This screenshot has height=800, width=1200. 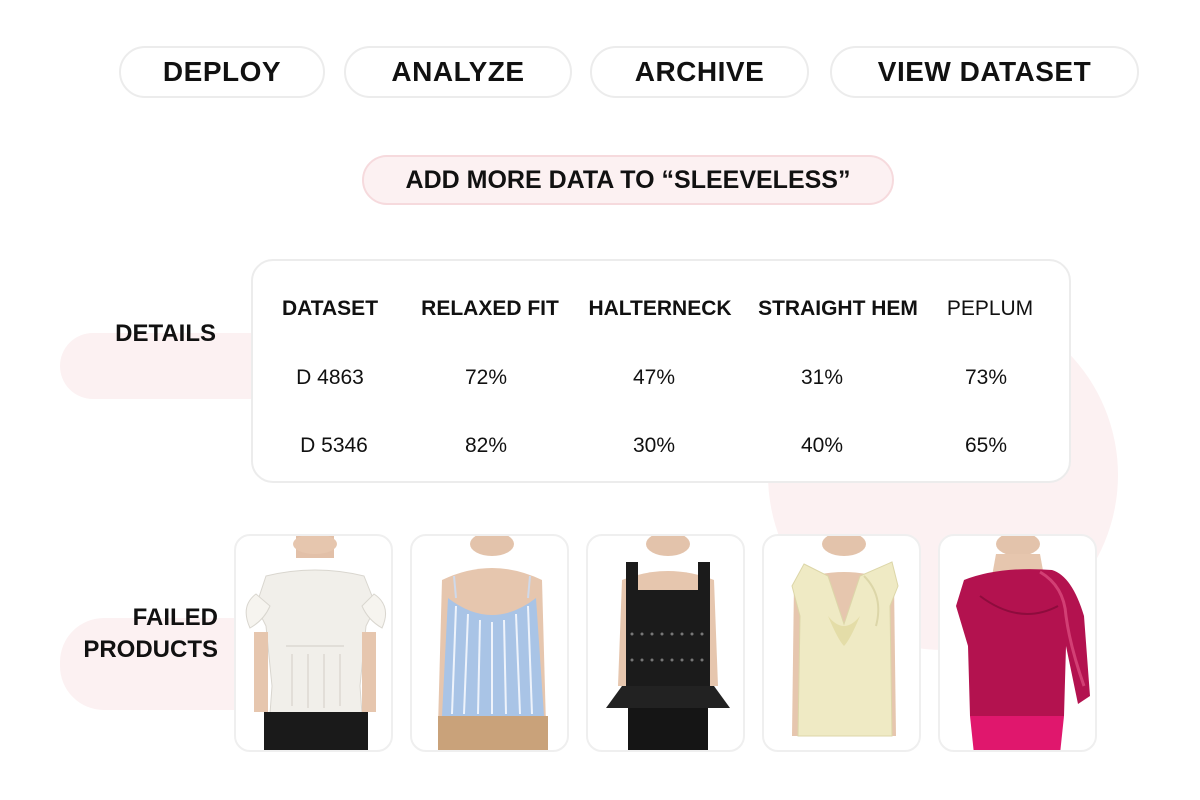 I want to click on table-cell: 47%, so click(x=654, y=377).